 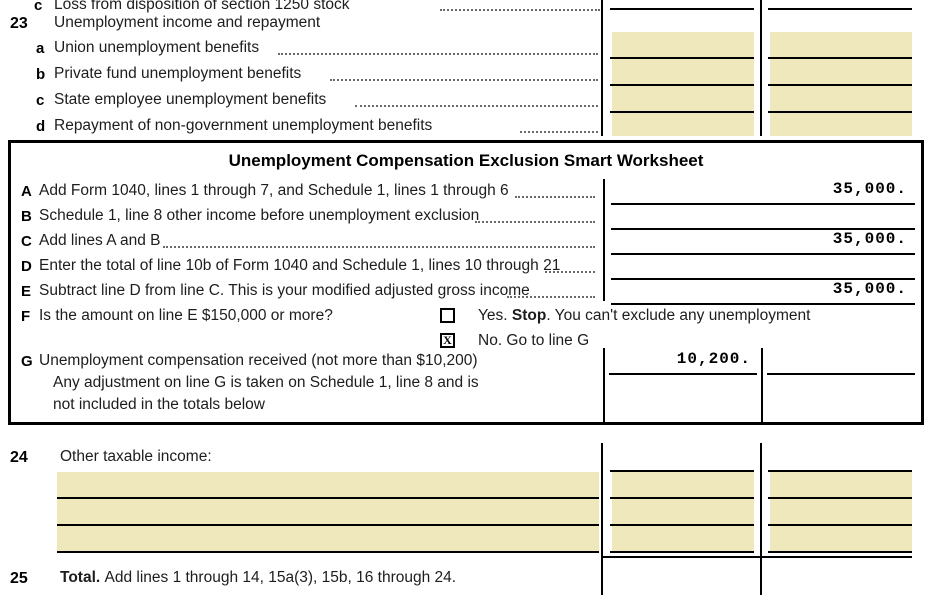 What do you see at coordinates (841, 71) in the screenshot?
I see `entry-23b-col2` at bounding box center [841, 71].